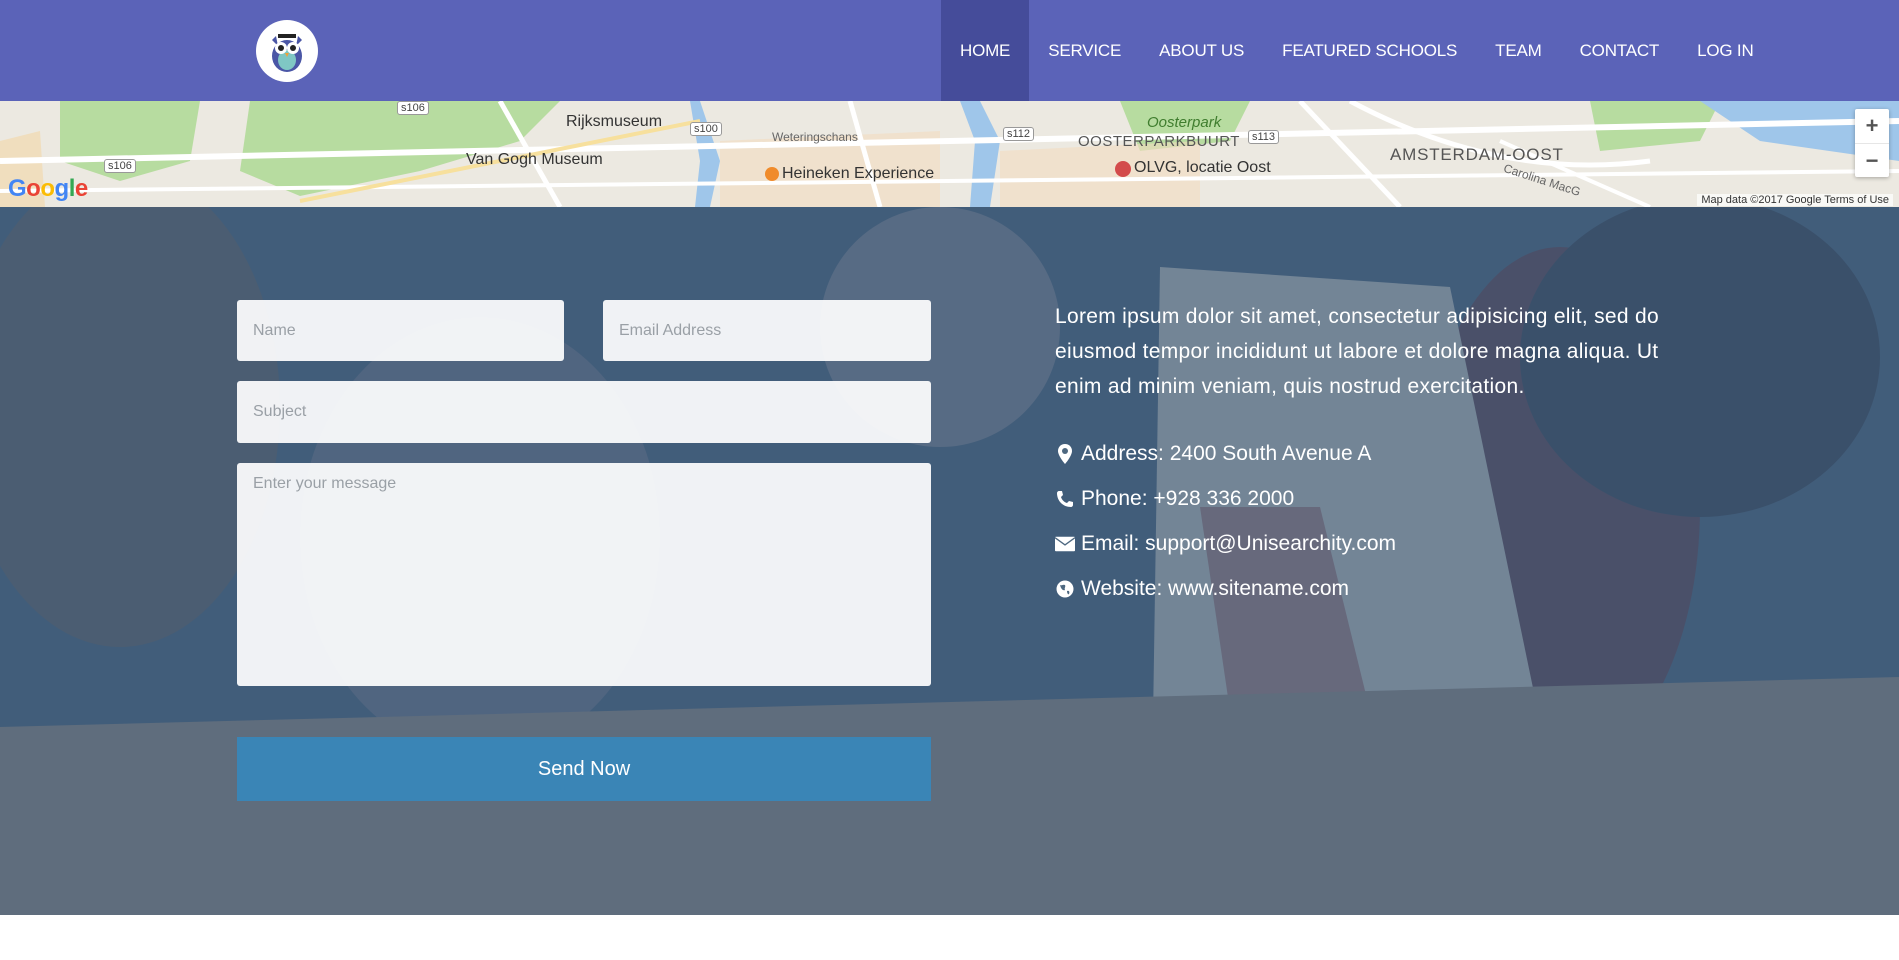  I want to click on address-text: Address: 2400 South Avenue A, so click(1226, 453).